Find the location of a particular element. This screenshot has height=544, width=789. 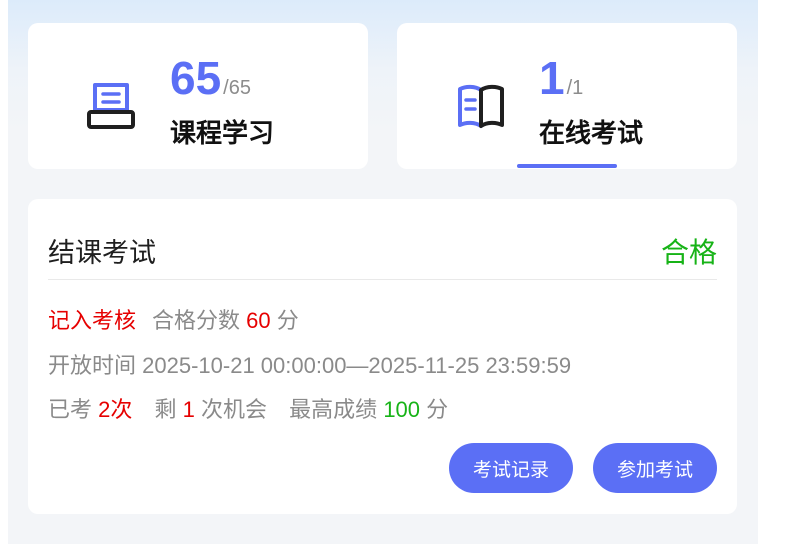

exam-score-requirement-row: 记入考核 合格分数 60 分 is located at coordinates (173, 319).